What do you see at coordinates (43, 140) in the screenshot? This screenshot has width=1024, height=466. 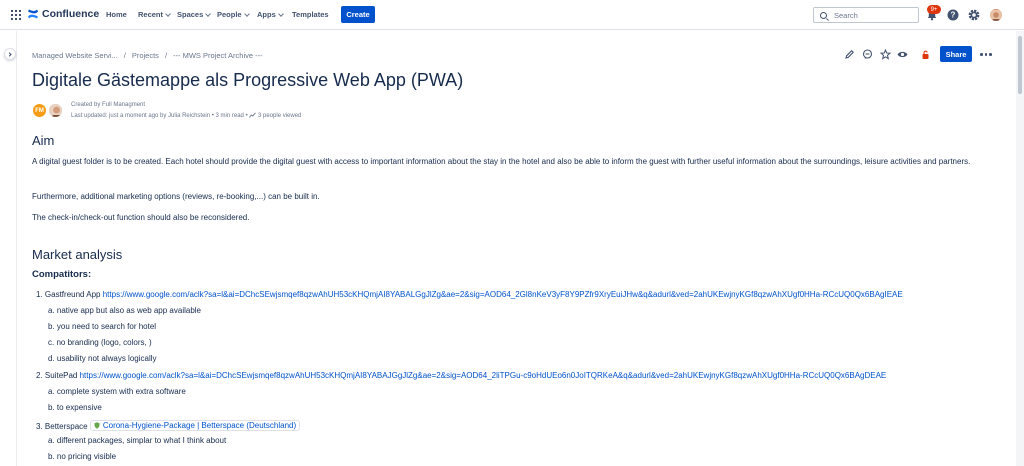 I see `aim-heading: Aim` at bounding box center [43, 140].